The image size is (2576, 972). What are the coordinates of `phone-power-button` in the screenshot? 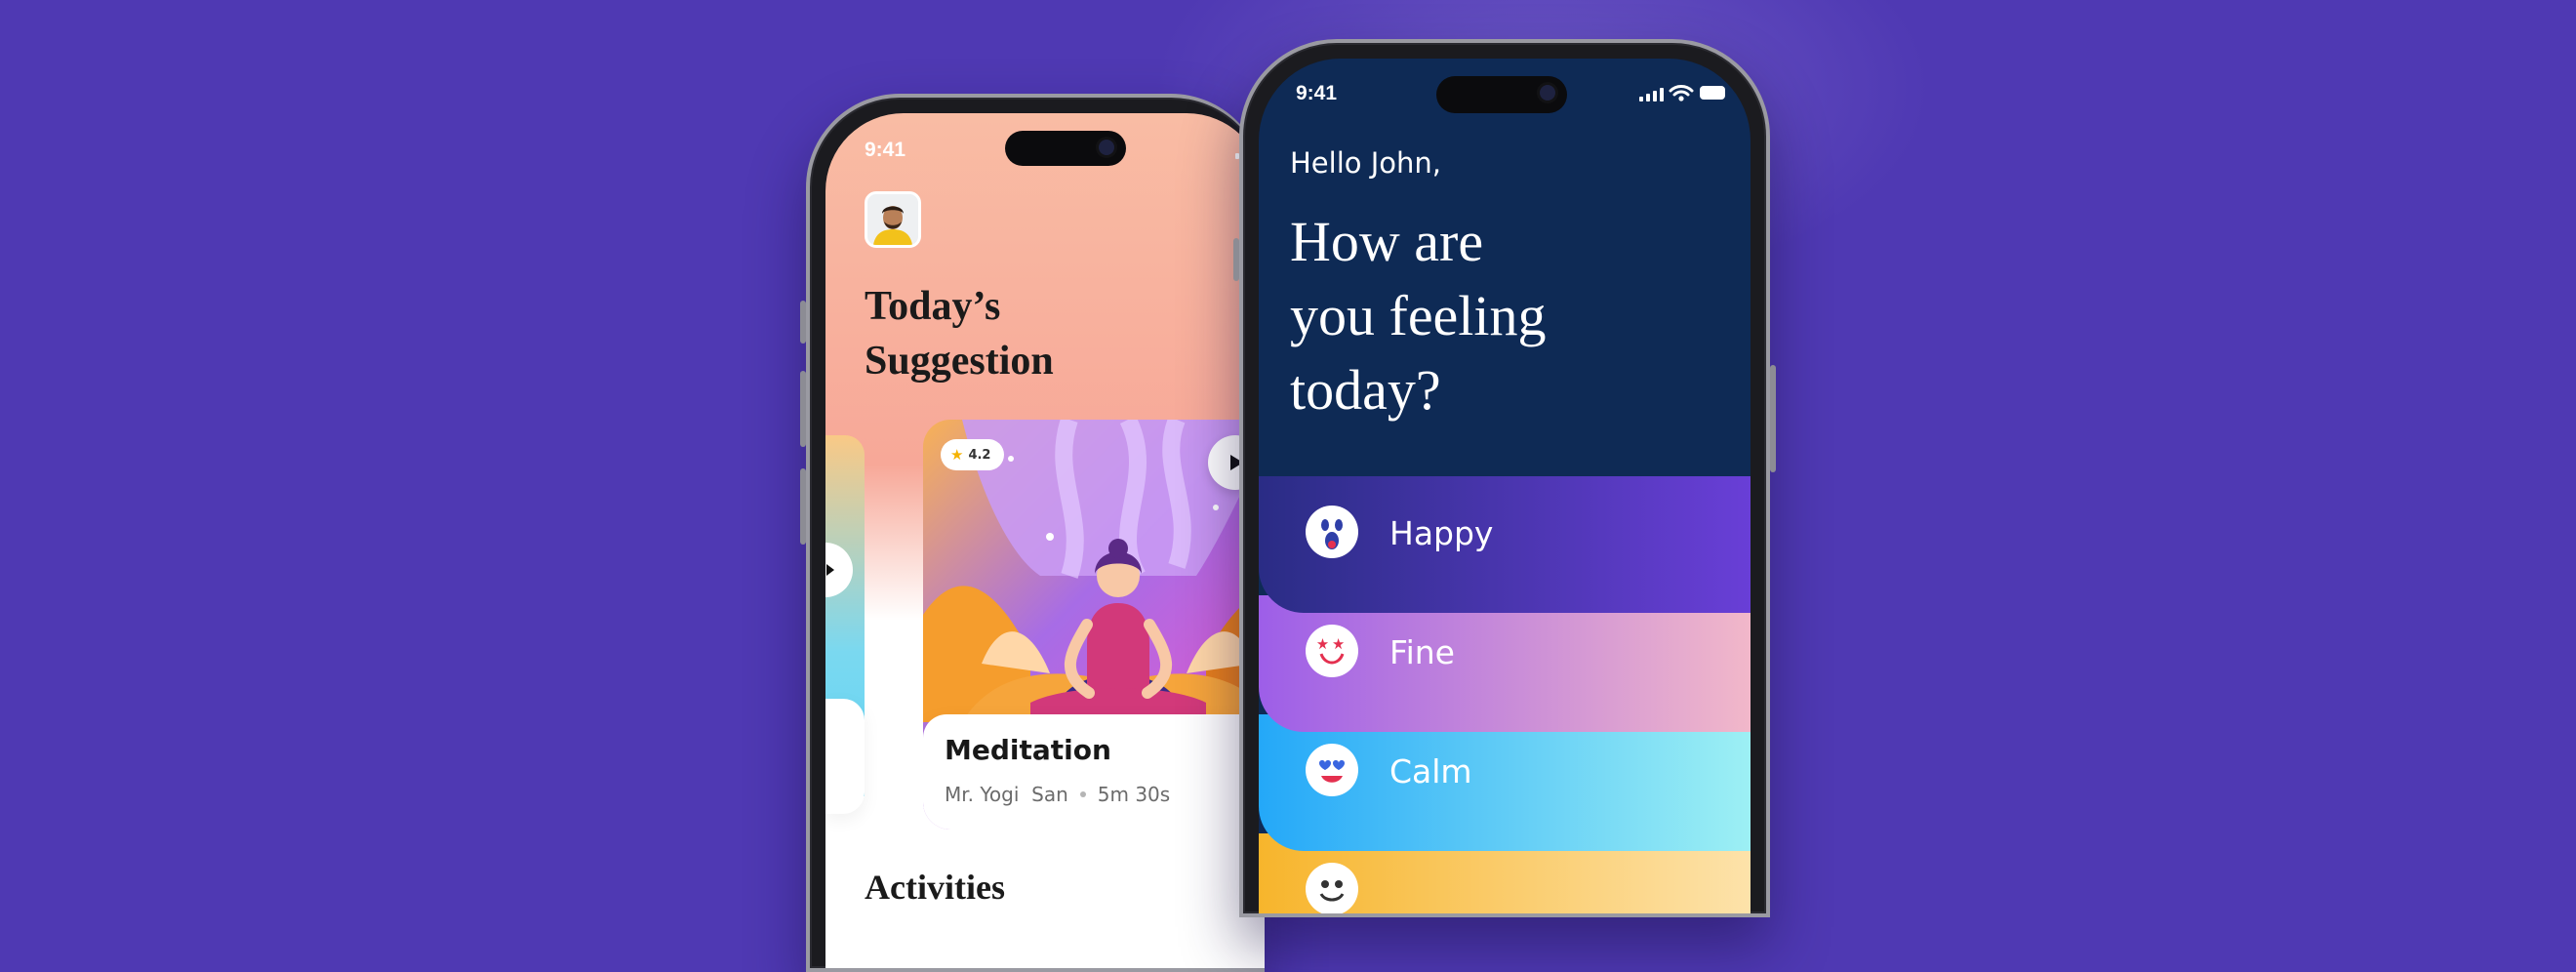 It's located at (1773, 419).